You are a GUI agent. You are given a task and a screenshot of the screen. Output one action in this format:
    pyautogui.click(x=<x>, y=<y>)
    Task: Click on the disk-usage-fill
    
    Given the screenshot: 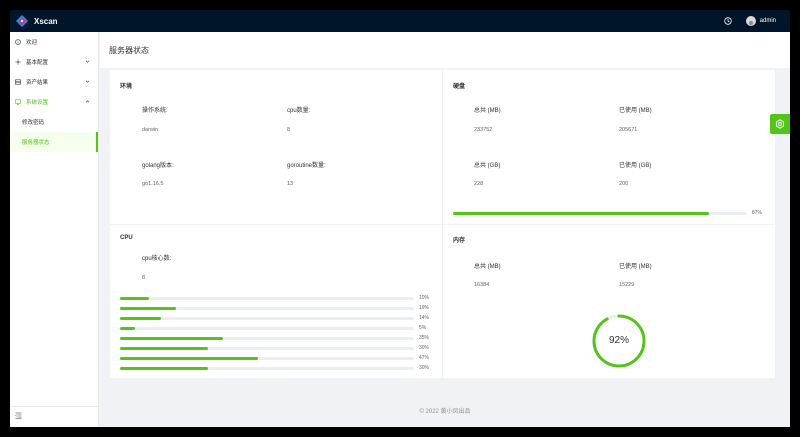 What is the action you would take?
    pyautogui.click(x=581, y=213)
    